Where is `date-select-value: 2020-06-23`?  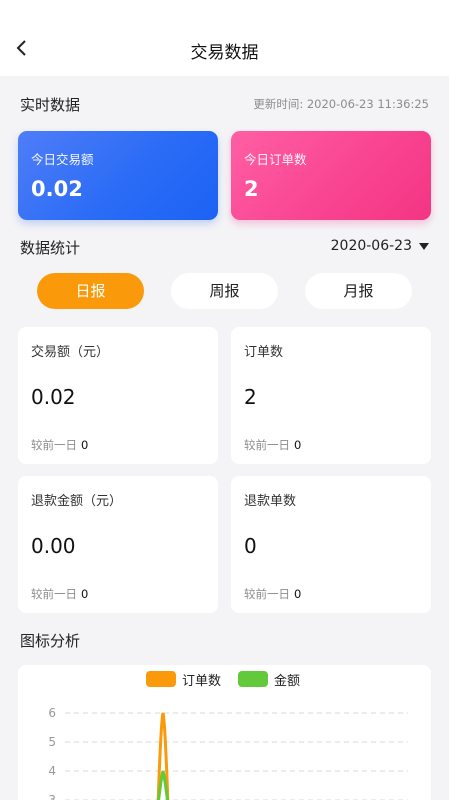 date-select-value: 2020-06-23 is located at coordinates (371, 246).